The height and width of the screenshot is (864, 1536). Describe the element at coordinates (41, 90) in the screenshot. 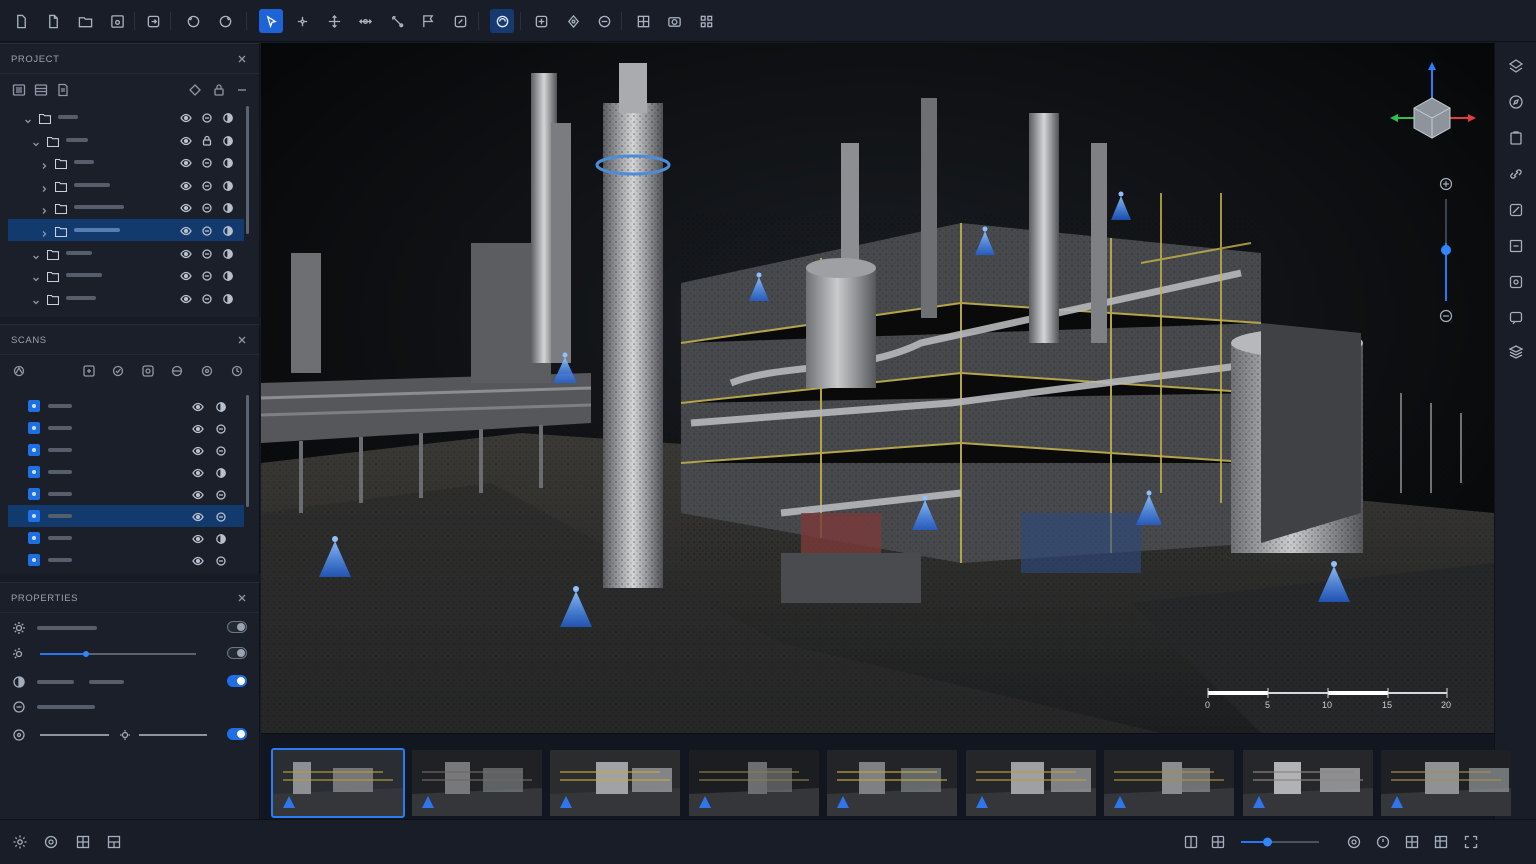

I see `layers-icon` at that location.